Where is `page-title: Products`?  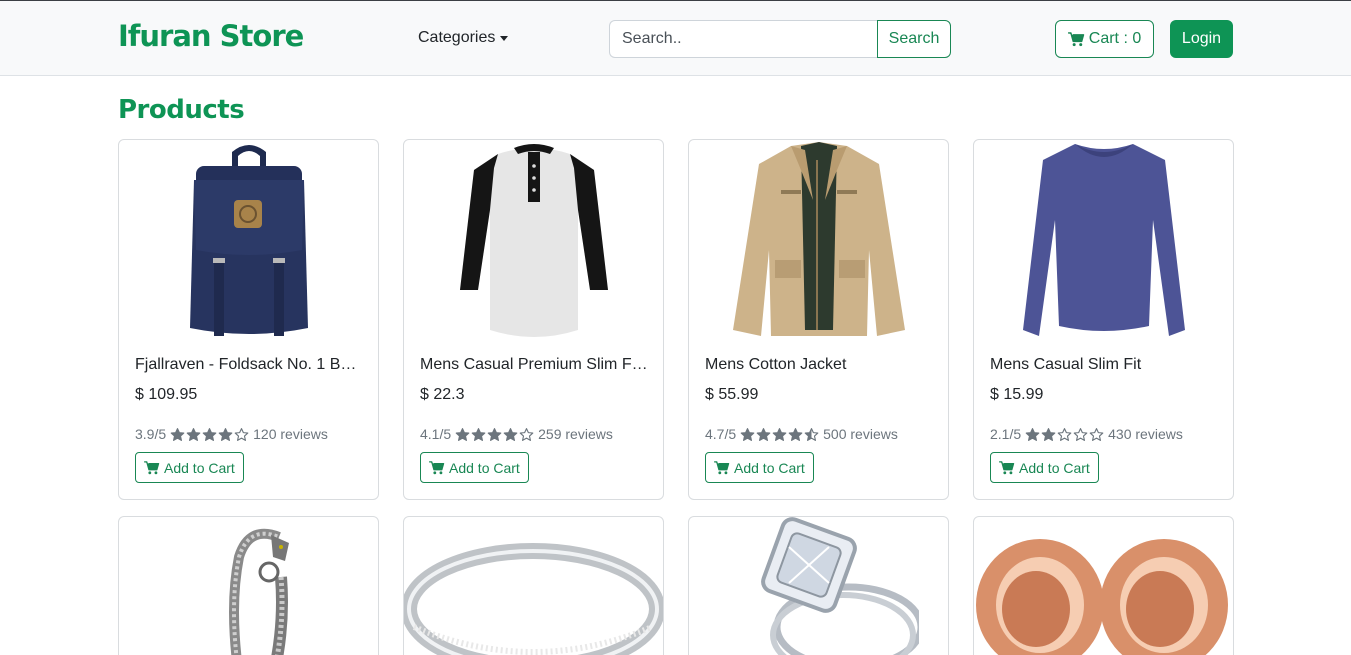 page-title: Products is located at coordinates (181, 110).